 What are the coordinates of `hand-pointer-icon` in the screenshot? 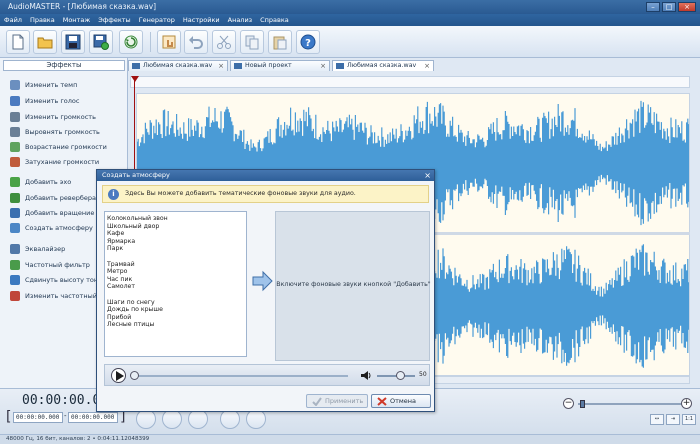 It's located at (169, 42).